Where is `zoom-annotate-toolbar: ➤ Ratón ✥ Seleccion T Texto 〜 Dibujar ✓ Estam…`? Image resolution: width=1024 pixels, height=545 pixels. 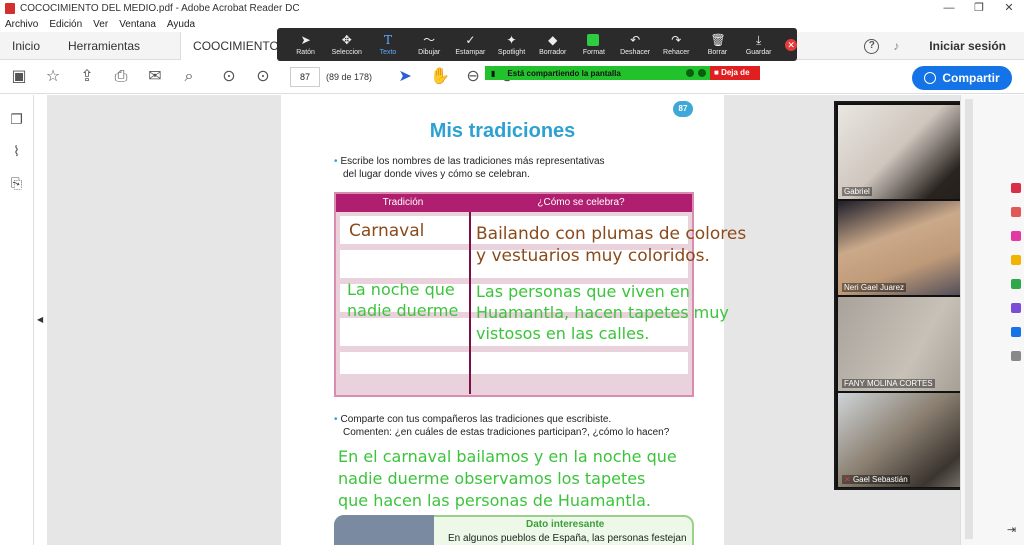
zoom-annotate-toolbar: ➤ Ratón ✥ Seleccion T Texto 〜 Dibujar ✓ Estam… is located at coordinates (537, 44).